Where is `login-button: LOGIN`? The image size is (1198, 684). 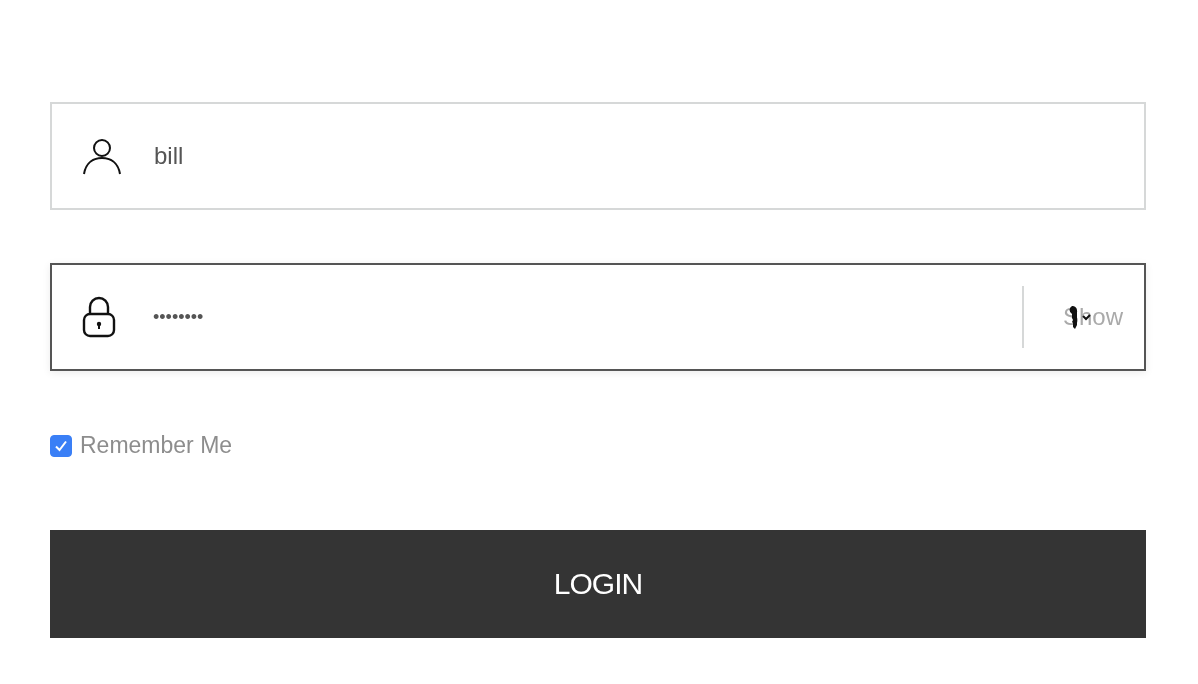 login-button: LOGIN is located at coordinates (598, 584).